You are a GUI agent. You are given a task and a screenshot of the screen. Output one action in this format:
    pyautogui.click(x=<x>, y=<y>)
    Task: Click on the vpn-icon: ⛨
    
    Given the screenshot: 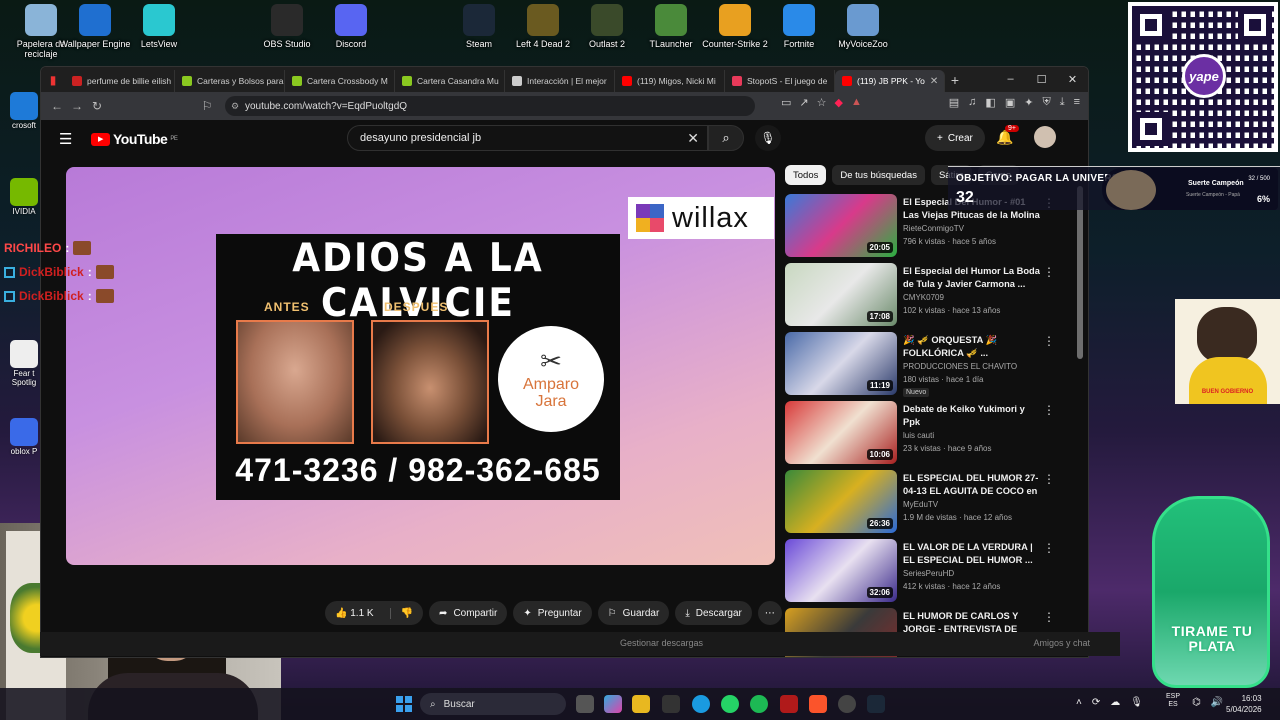 What is the action you would take?
    pyautogui.click(x=1046, y=102)
    